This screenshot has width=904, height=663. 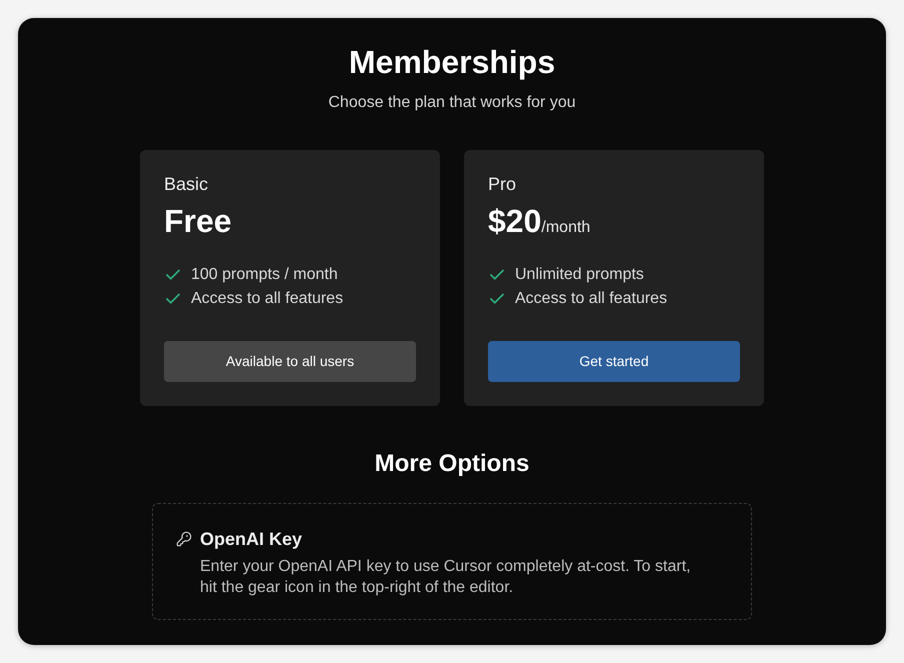 What do you see at coordinates (565, 228) in the screenshot?
I see `price-period: /month` at bounding box center [565, 228].